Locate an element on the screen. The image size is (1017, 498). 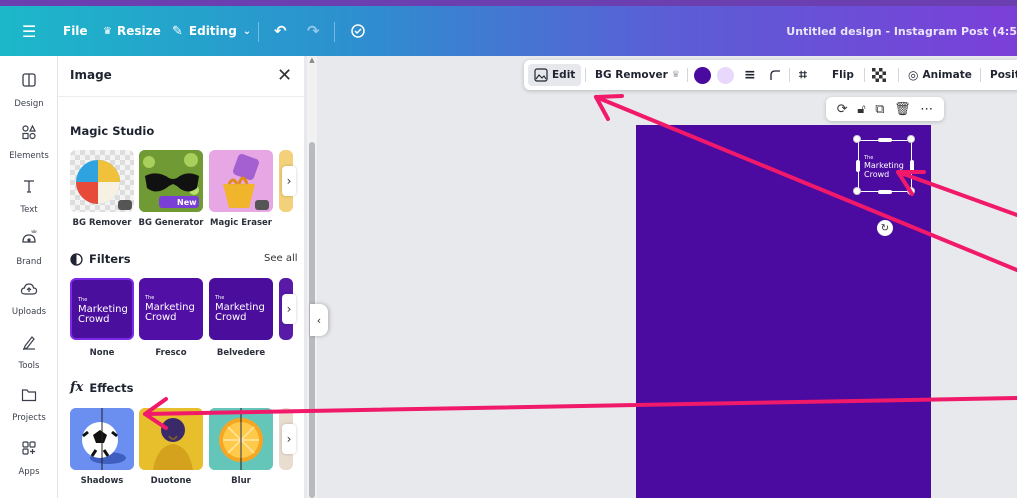
chevron-left-icon: ‹ is located at coordinates (319, 320).